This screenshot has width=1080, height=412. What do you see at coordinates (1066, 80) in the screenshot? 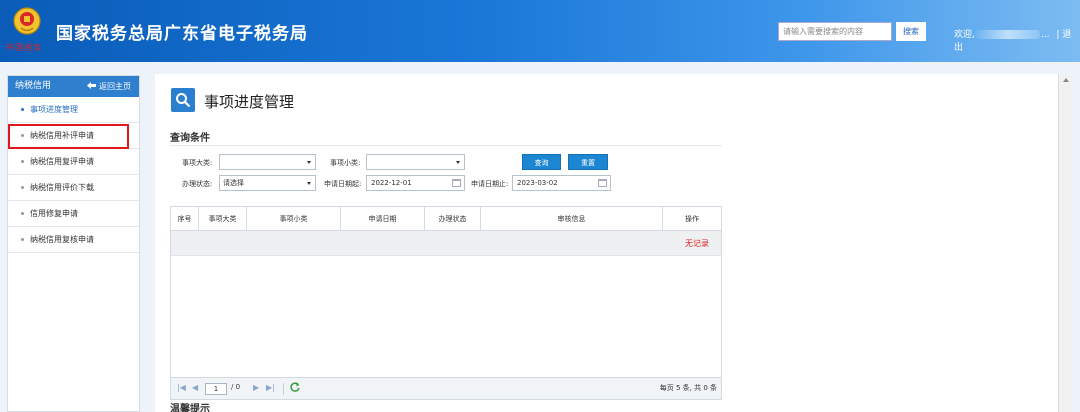
I see `scroll-up-icon` at bounding box center [1066, 80].